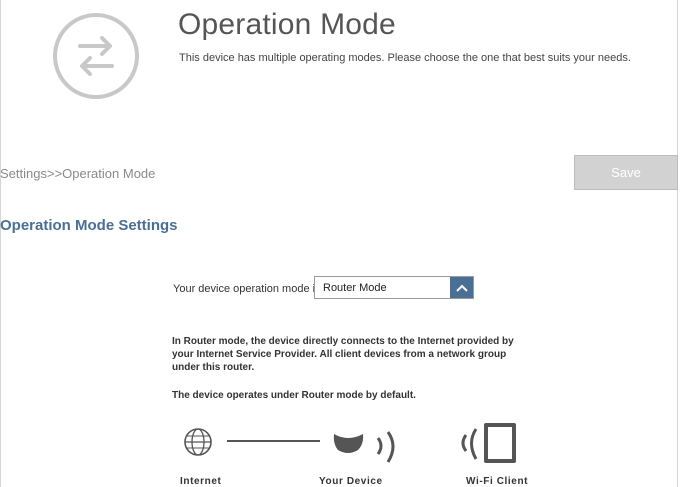 The height and width of the screenshot is (487, 681). Describe the element at coordinates (461, 287) in the screenshot. I see `chevron-up-icon` at that location.